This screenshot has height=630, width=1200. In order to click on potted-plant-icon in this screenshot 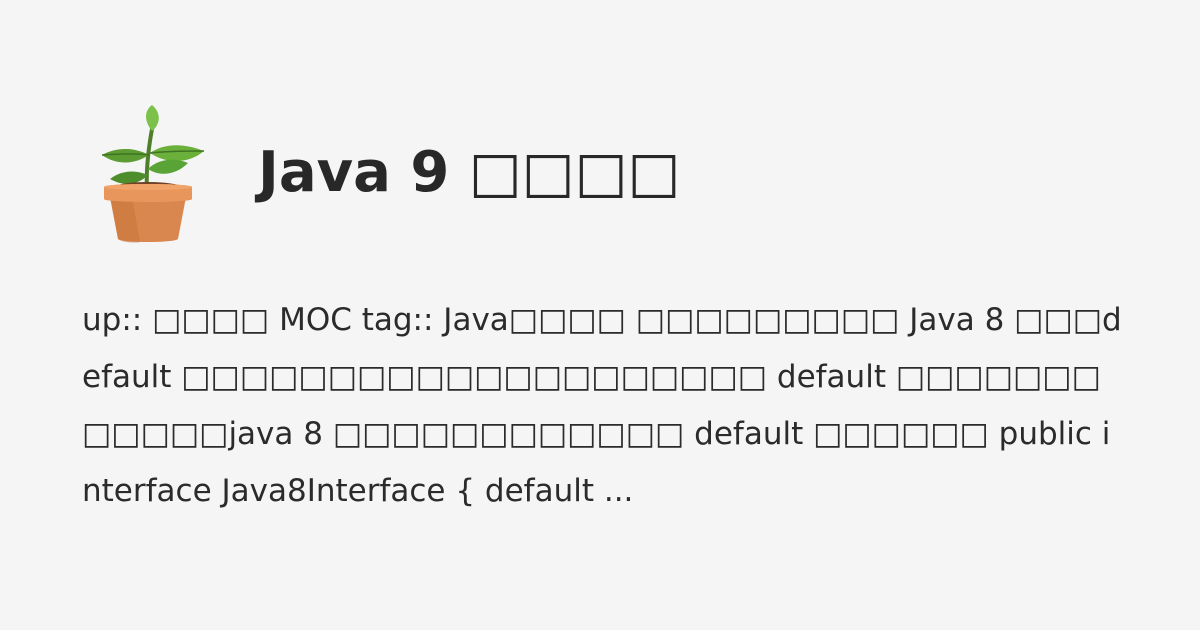, I will do `click(153, 173)`.